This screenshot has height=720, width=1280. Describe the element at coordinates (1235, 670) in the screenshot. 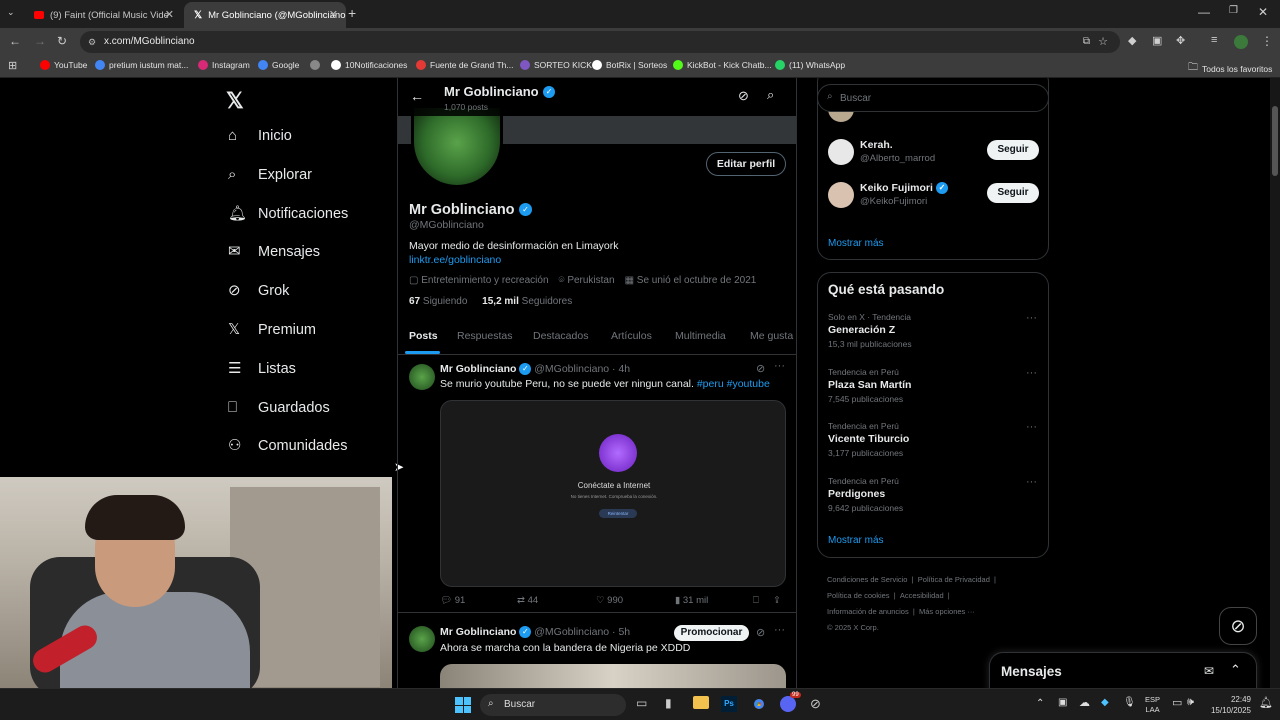

I see `collapse-icon: ⌃` at that location.